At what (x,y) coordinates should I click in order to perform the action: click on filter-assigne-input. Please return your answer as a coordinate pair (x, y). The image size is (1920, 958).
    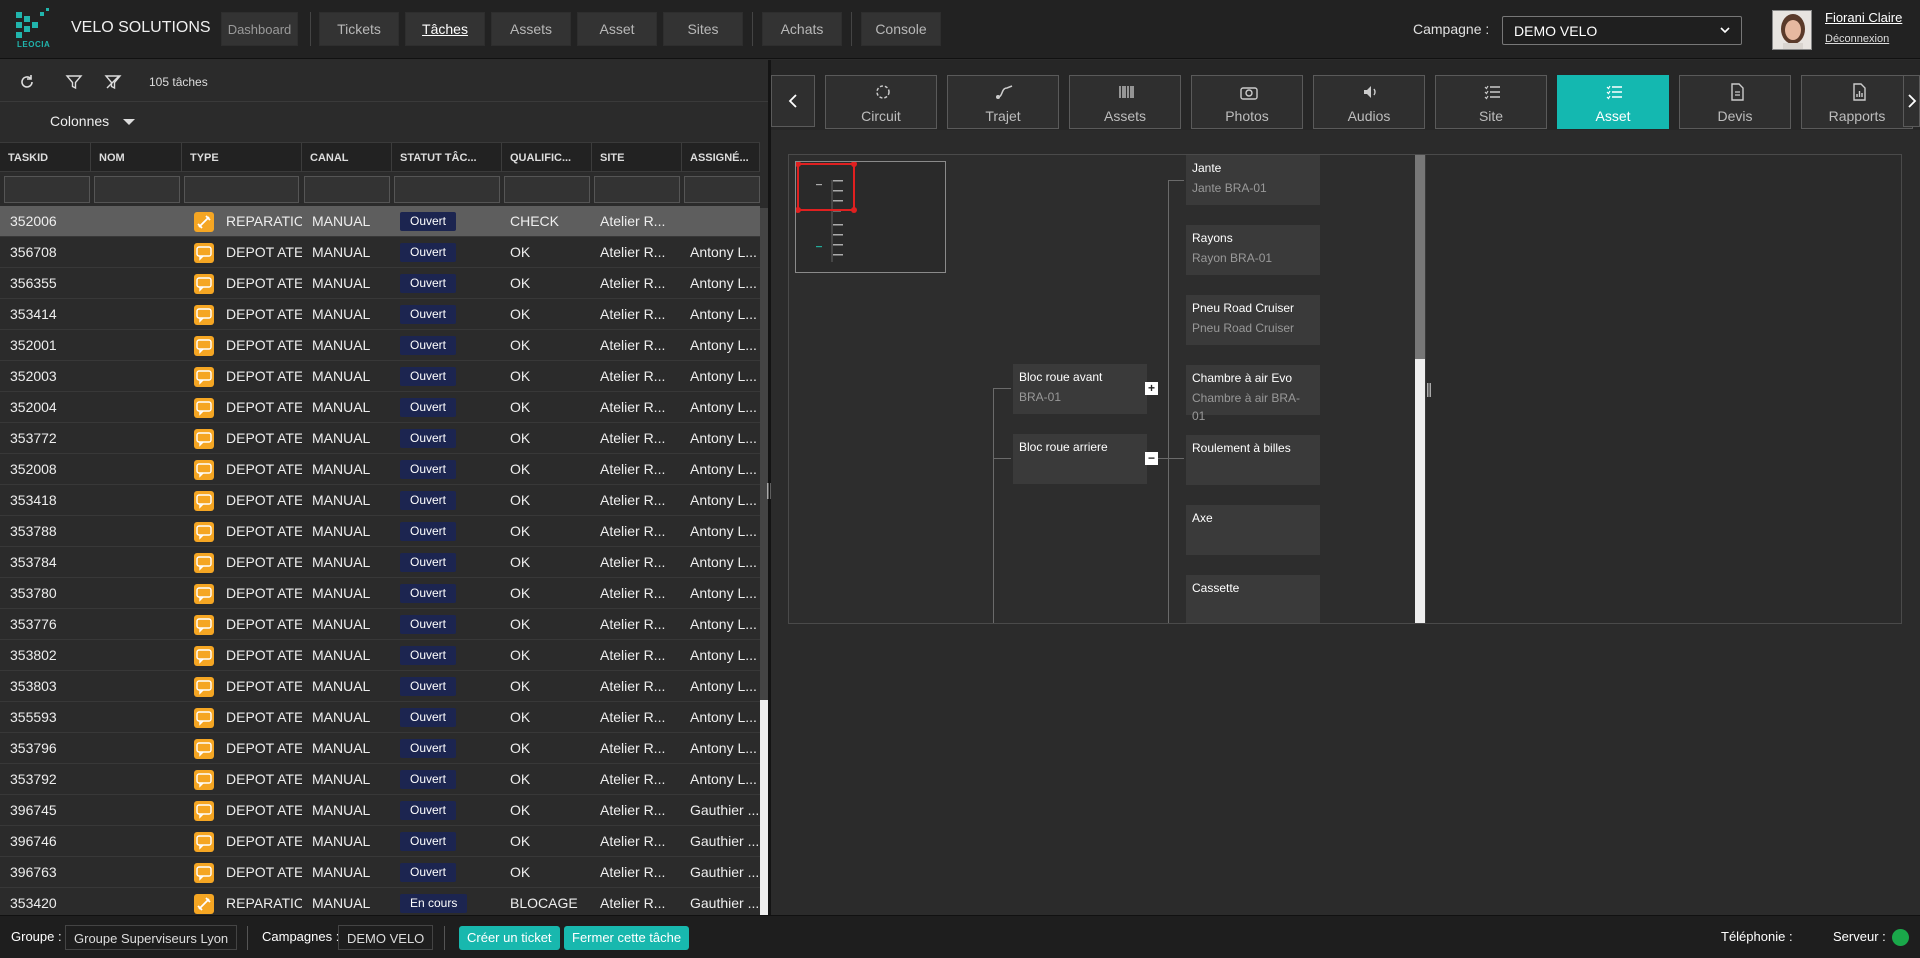
    Looking at the image, I should click on (722, 189).